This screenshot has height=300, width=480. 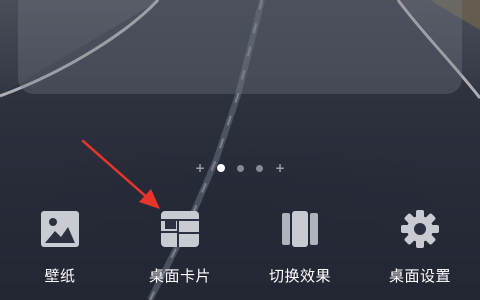 I want to click on desktop-cards-button: 桌面卡片, so click(x=180, y=252).